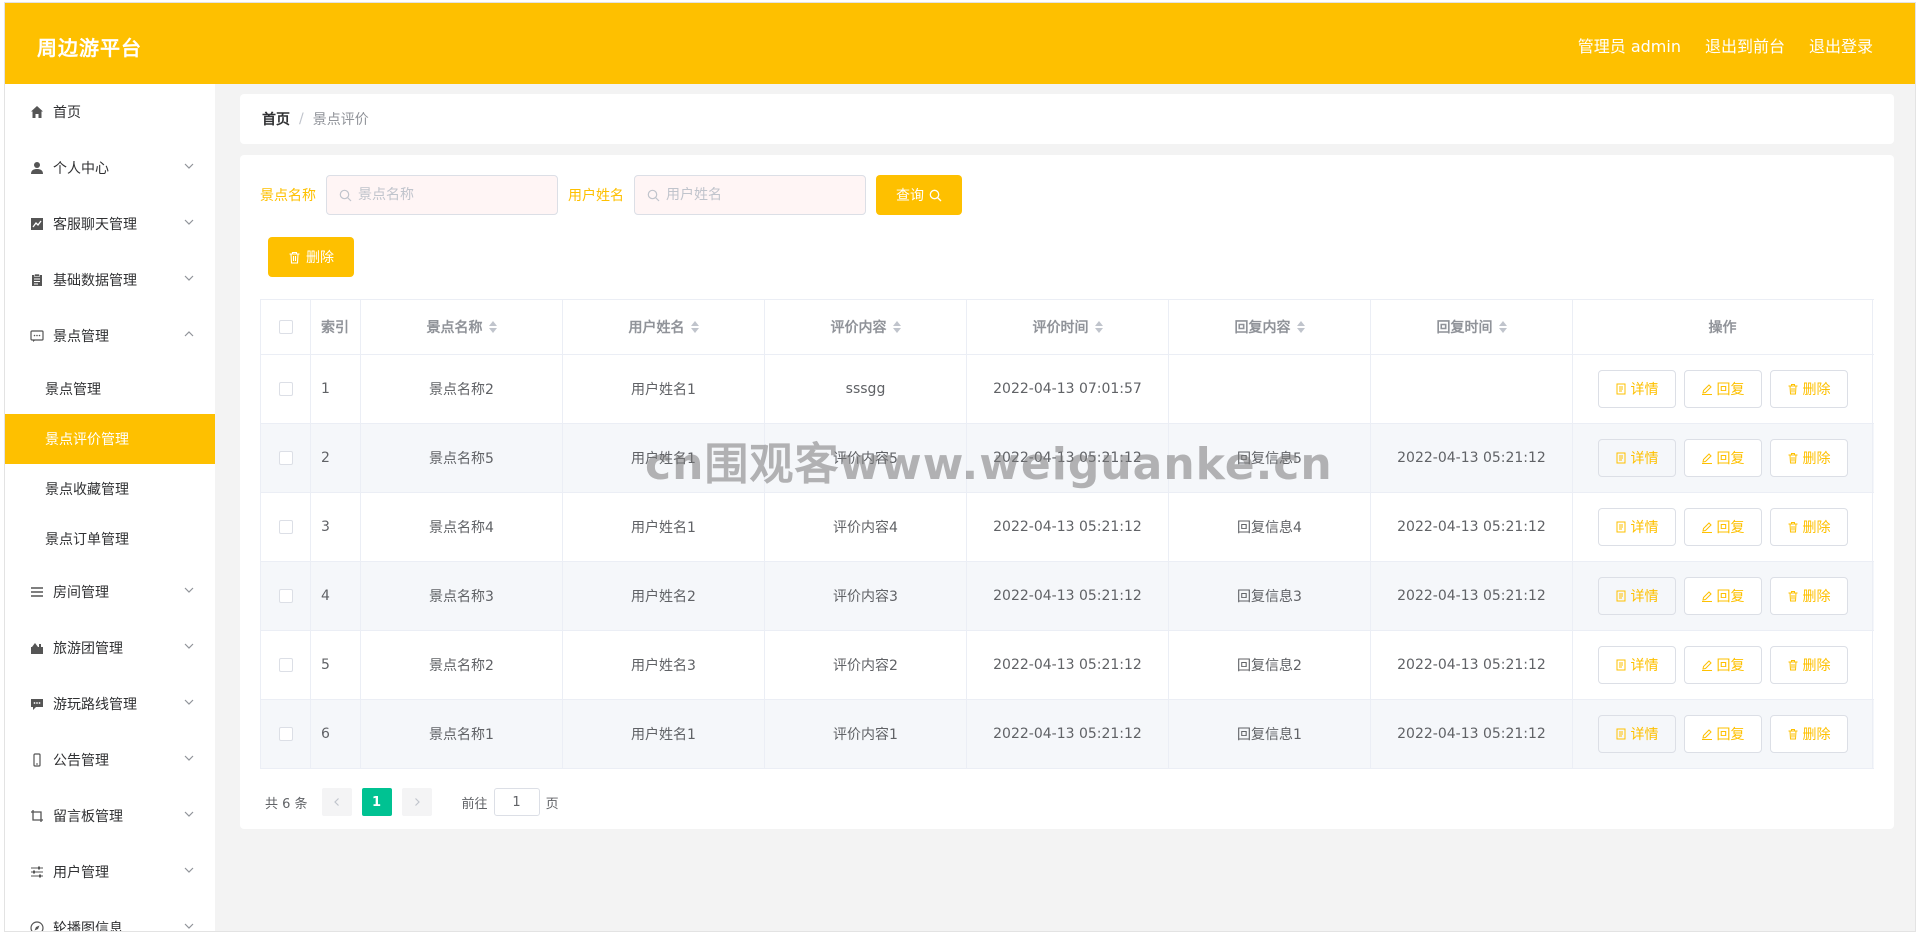 This screenshot has height=934, width=1920. I want to click on goto-page-input, so click(516, 802).